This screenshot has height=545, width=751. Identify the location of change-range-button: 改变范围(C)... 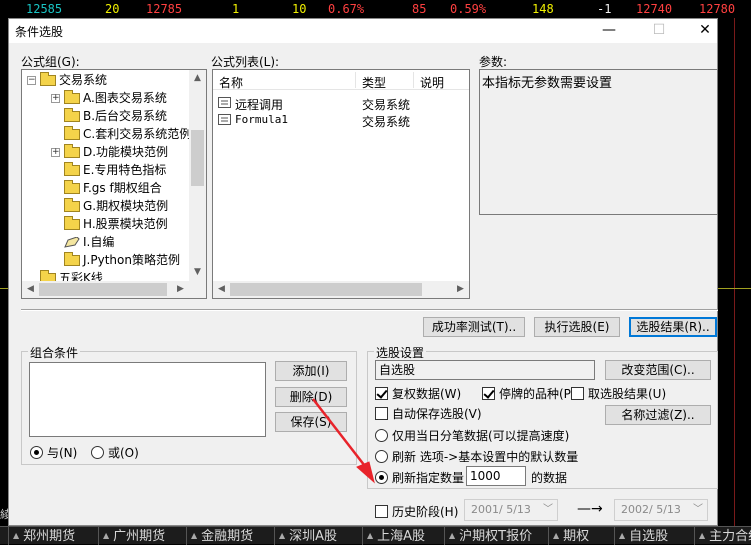
(658, 370).